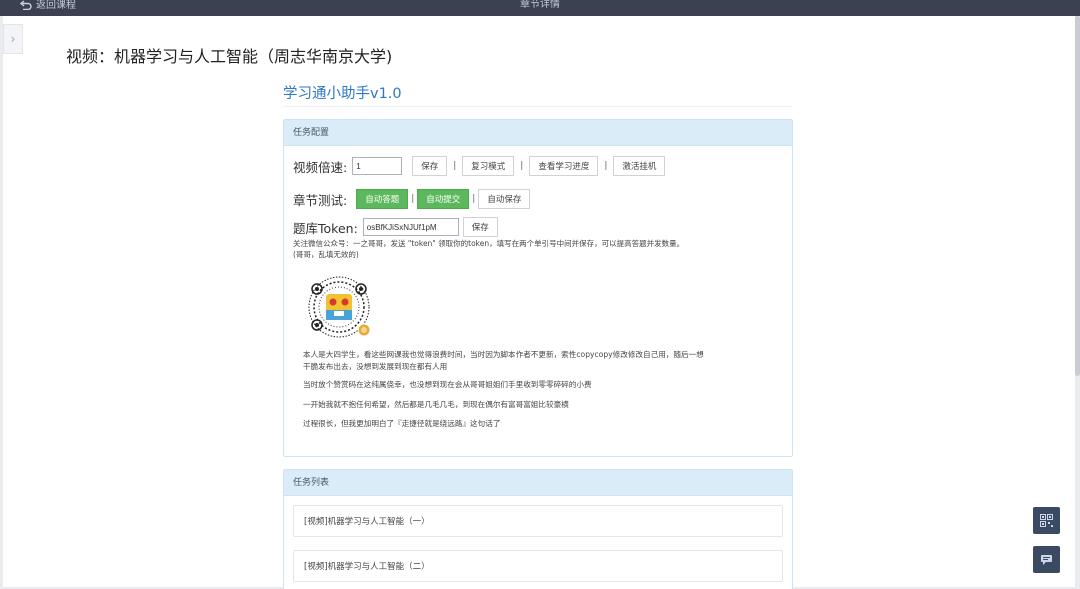  What do you see at coordinates (377, 166) in the screenshot?
I see `speed-input` at bounding box center [377, 166].